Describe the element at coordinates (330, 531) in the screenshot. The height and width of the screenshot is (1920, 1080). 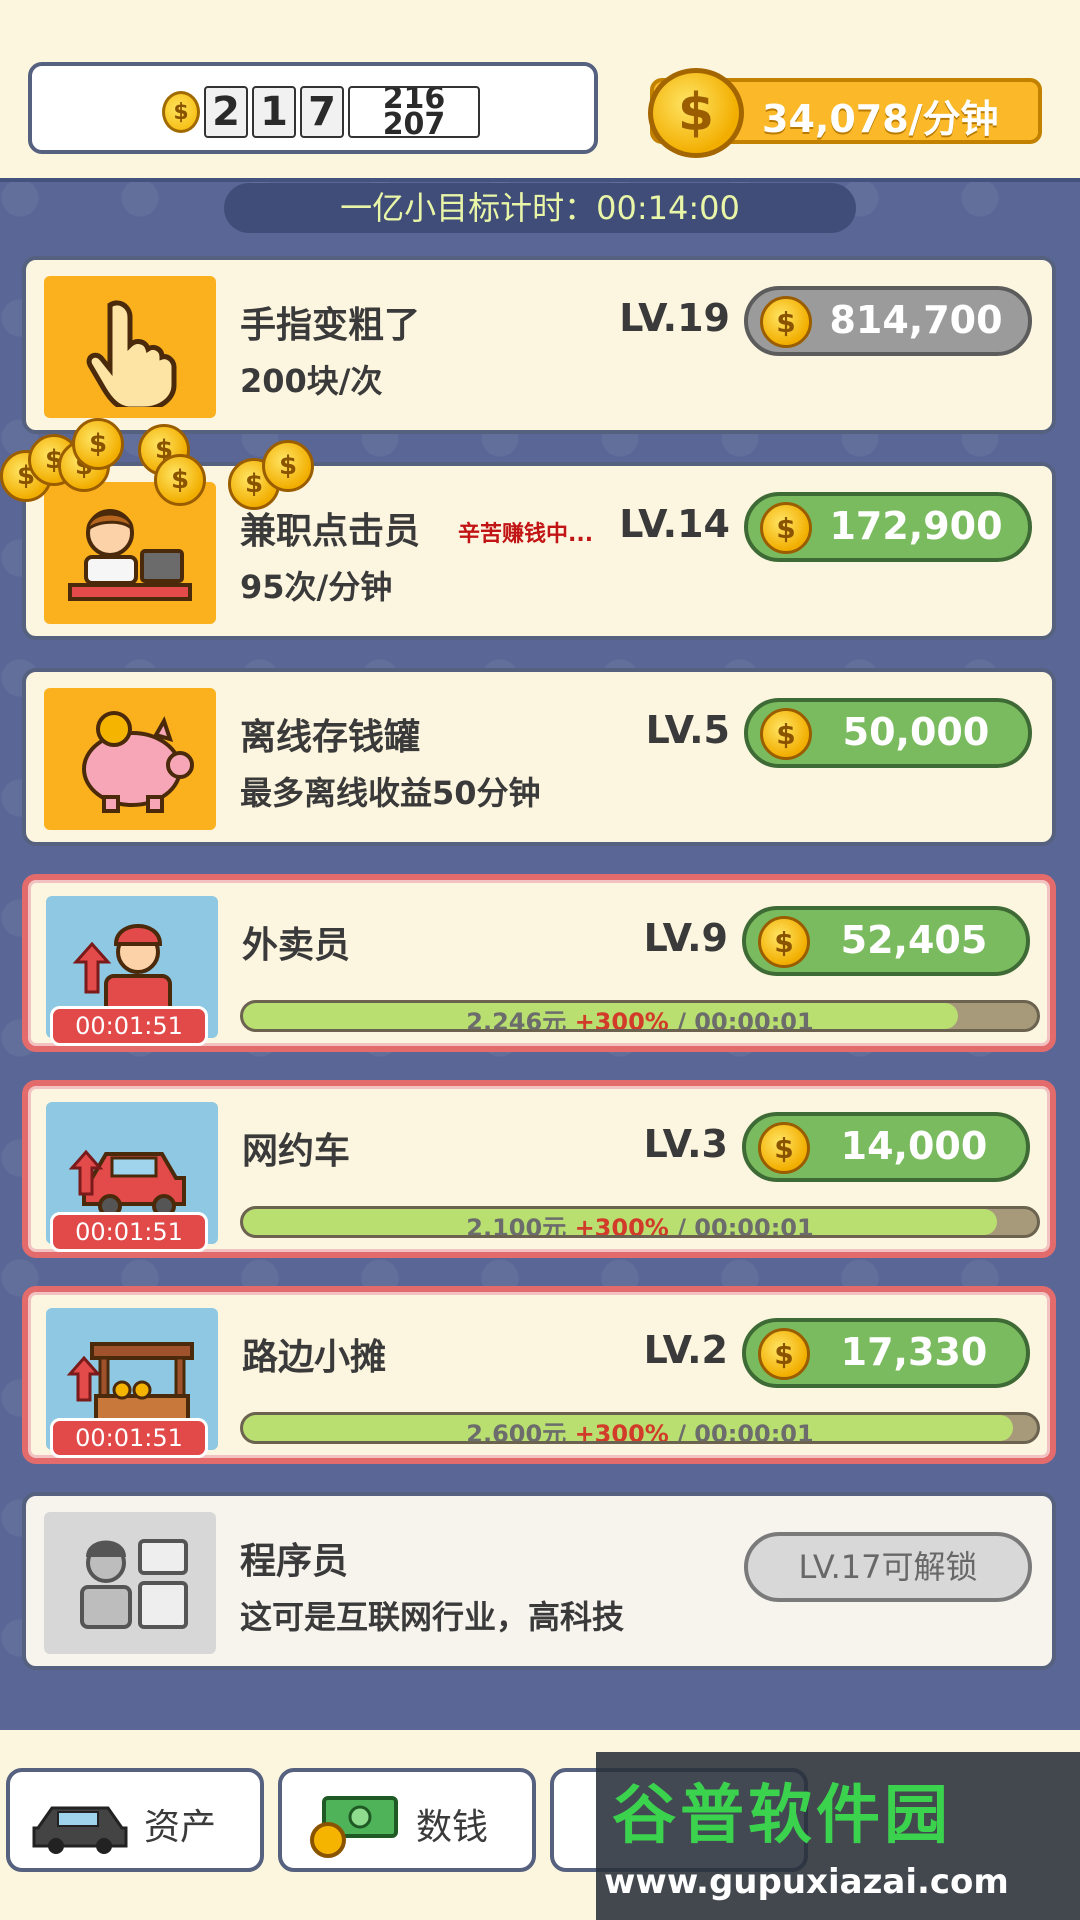
I see `card-title: 兼职点击员` at that location.